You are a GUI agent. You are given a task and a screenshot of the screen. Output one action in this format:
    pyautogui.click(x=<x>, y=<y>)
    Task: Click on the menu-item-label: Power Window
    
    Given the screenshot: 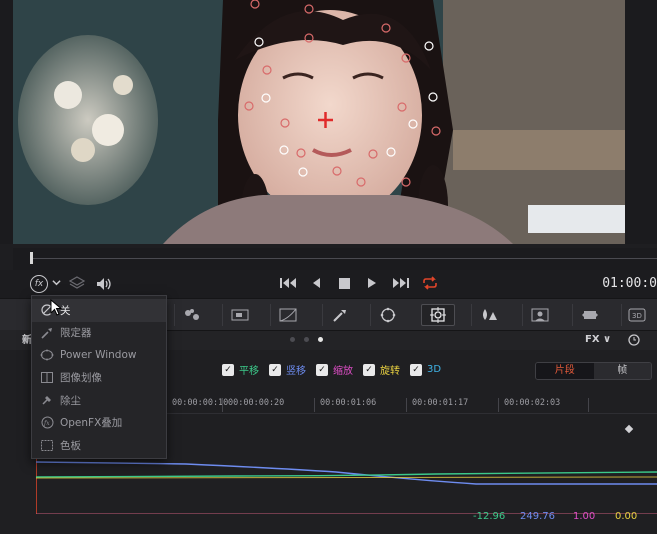 What is the action you would take?
    pyautogui.click(x=98, y=355)
    